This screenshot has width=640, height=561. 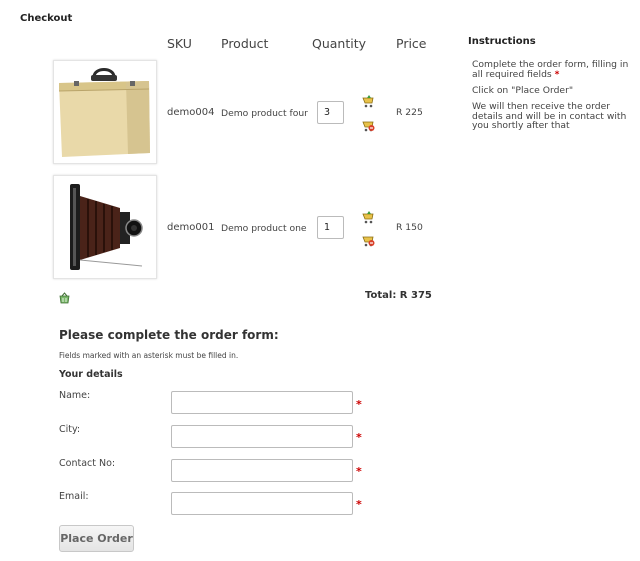 I want to click on column-header-price: Price, so click(x=411, y=43).